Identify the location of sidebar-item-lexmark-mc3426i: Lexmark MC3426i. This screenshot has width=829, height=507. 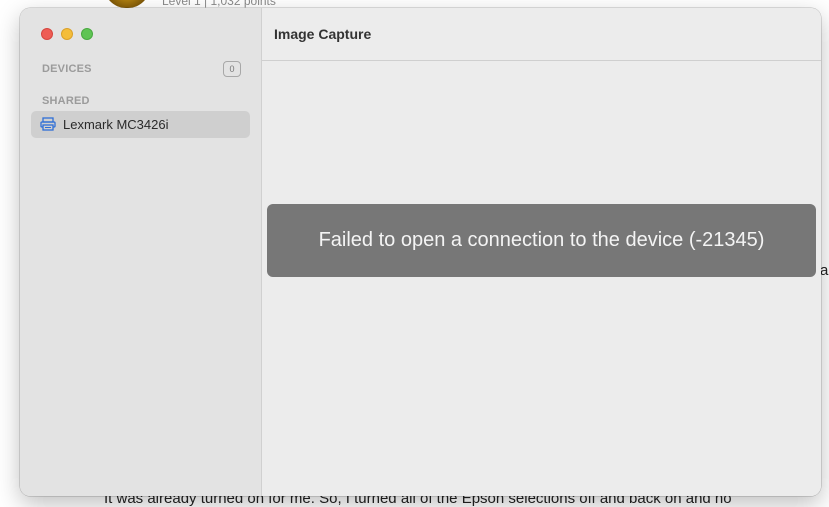
(140, 124).